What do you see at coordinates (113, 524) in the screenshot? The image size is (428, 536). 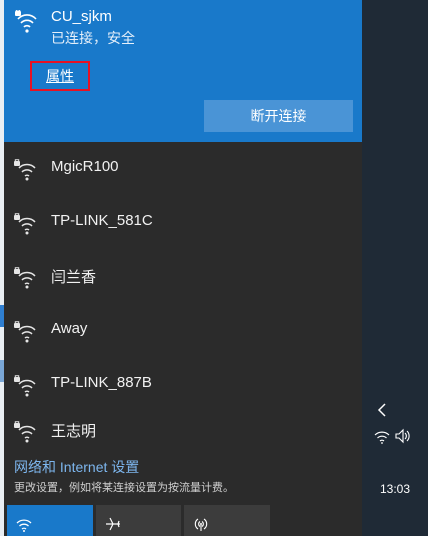 I see `airplane-icon` at bounding box center [113, 524].